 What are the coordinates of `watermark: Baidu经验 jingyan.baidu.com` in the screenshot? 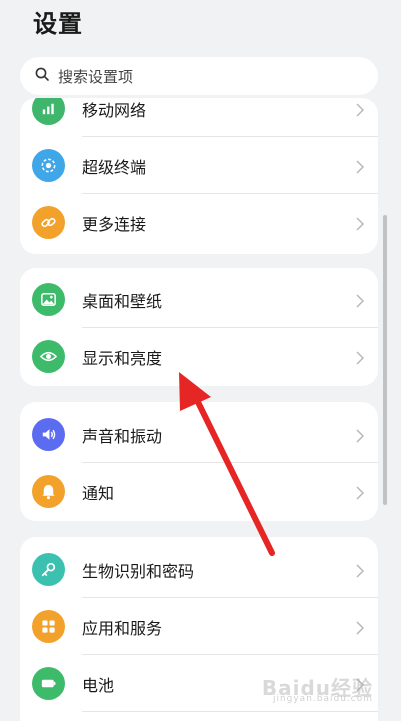 It's located at (317, 688).